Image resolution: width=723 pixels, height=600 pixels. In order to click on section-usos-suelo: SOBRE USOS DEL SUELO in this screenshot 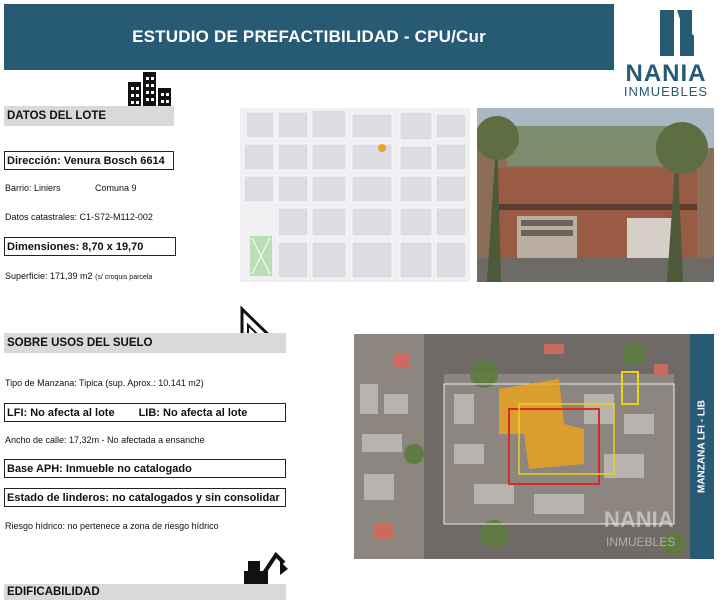, I will do `click(145, 343)`.